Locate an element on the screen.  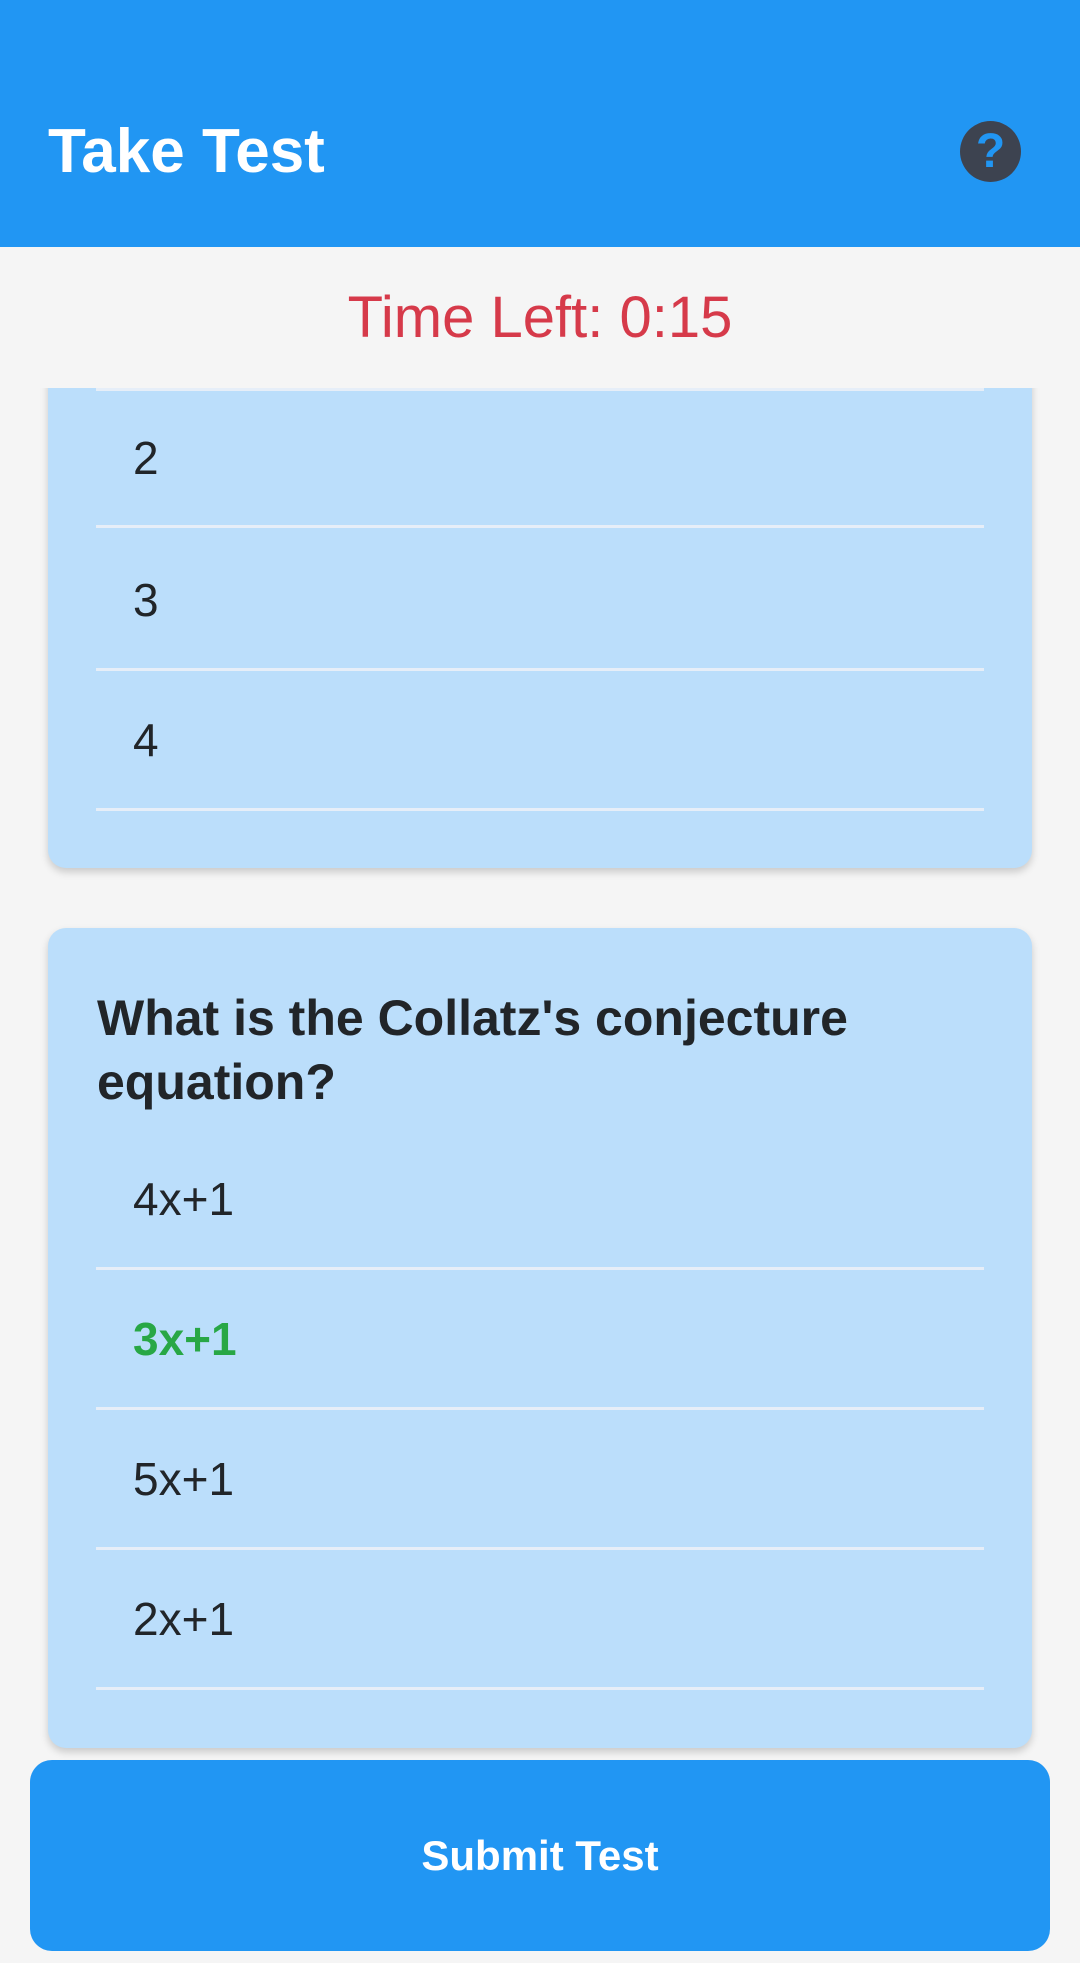
app-bar: Take Test ? is located at coordinates (540, 123).